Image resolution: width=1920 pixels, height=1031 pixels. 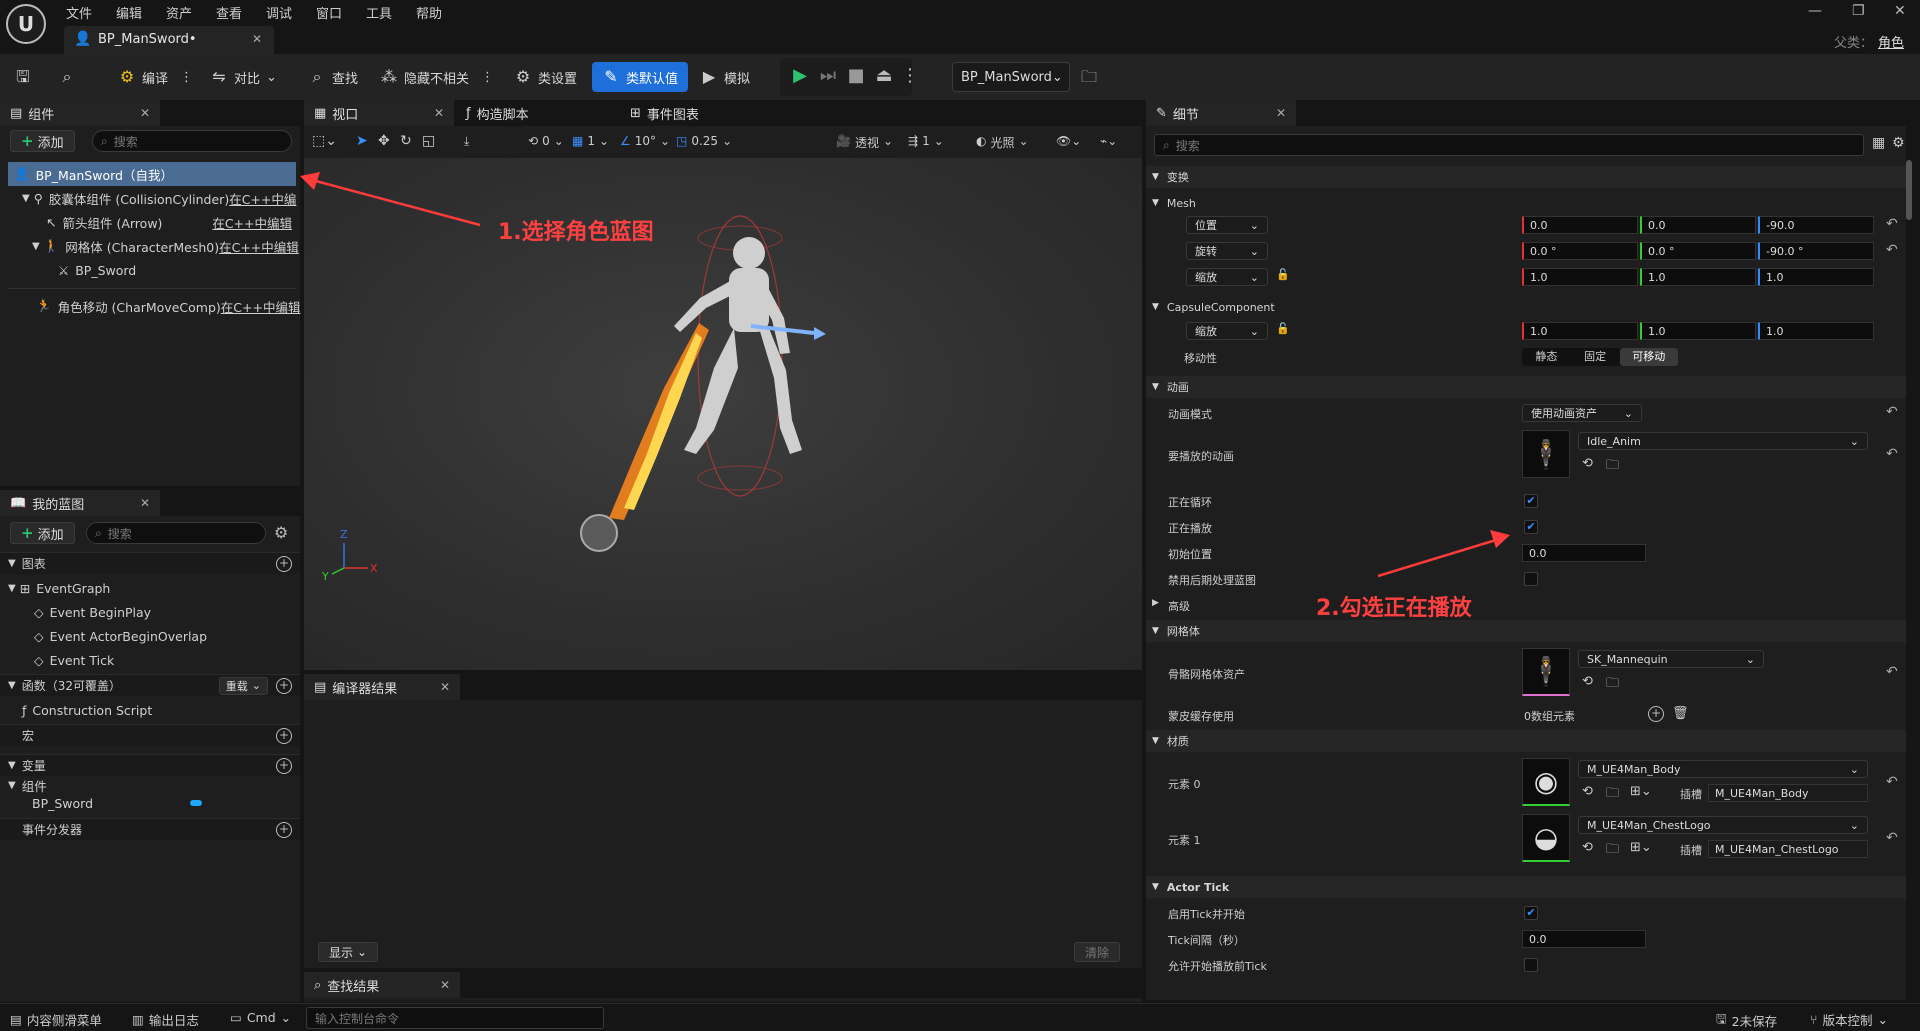 I want to click on console-command-input: 输入控制台命令, so click(x=455, y=1018).